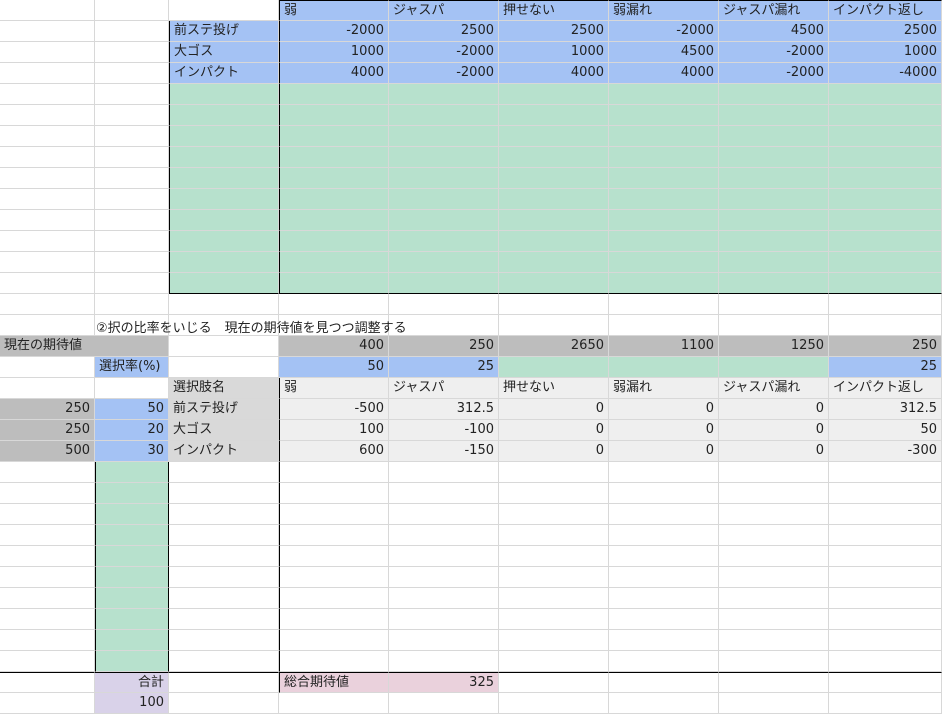 The image size is (942, 714). What do you see at coordinates (132, 367) in the screenshot?
I see `selection-rate-label: 選択率(%)` at bounding box center [132, 367].